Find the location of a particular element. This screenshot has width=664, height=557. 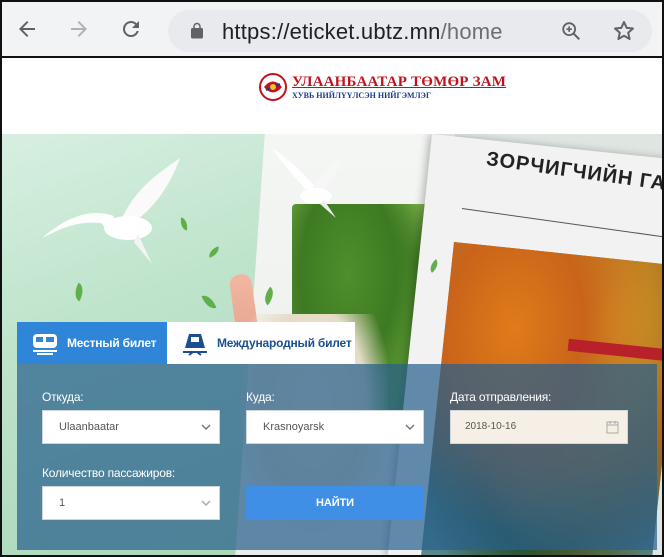

departure-date-value: 2018-10-16 is located at coordinates (491, 426).